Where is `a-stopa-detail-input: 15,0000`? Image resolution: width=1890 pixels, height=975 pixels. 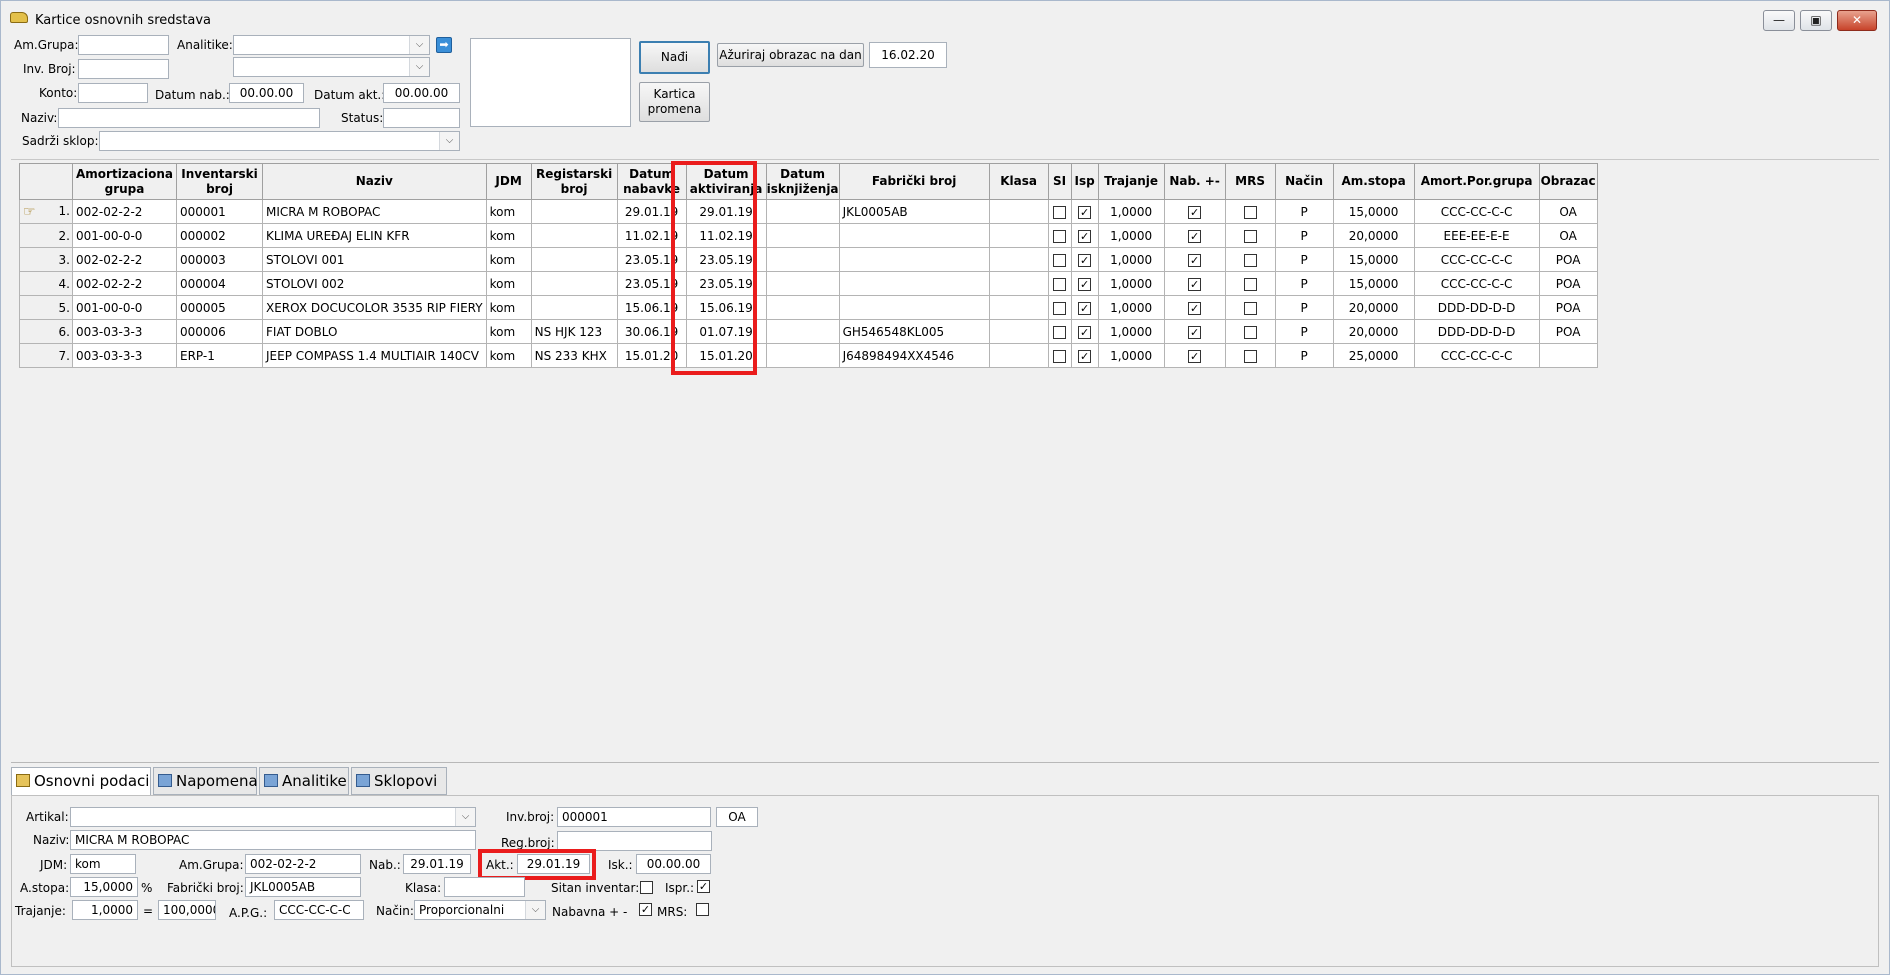 a-stopa-detail-input: 15,0000 is located at coordinates (104, 887).